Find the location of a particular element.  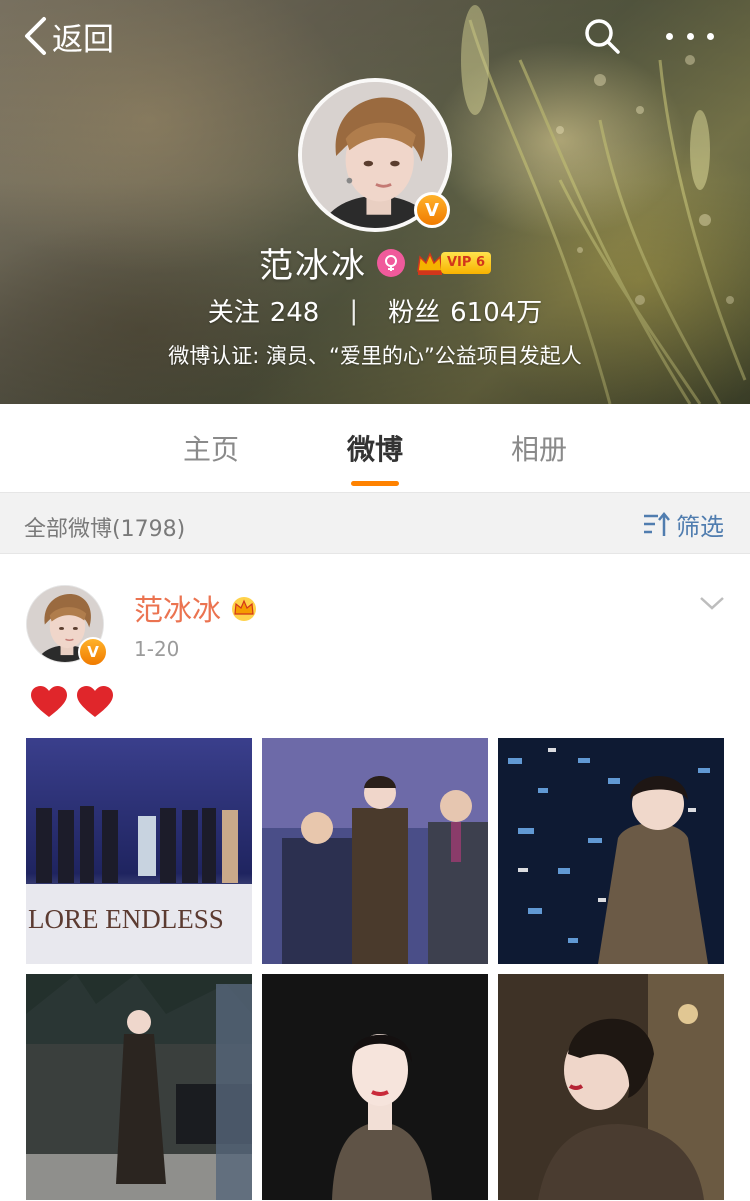

photo-three-people is located at coordinates (375, 851).